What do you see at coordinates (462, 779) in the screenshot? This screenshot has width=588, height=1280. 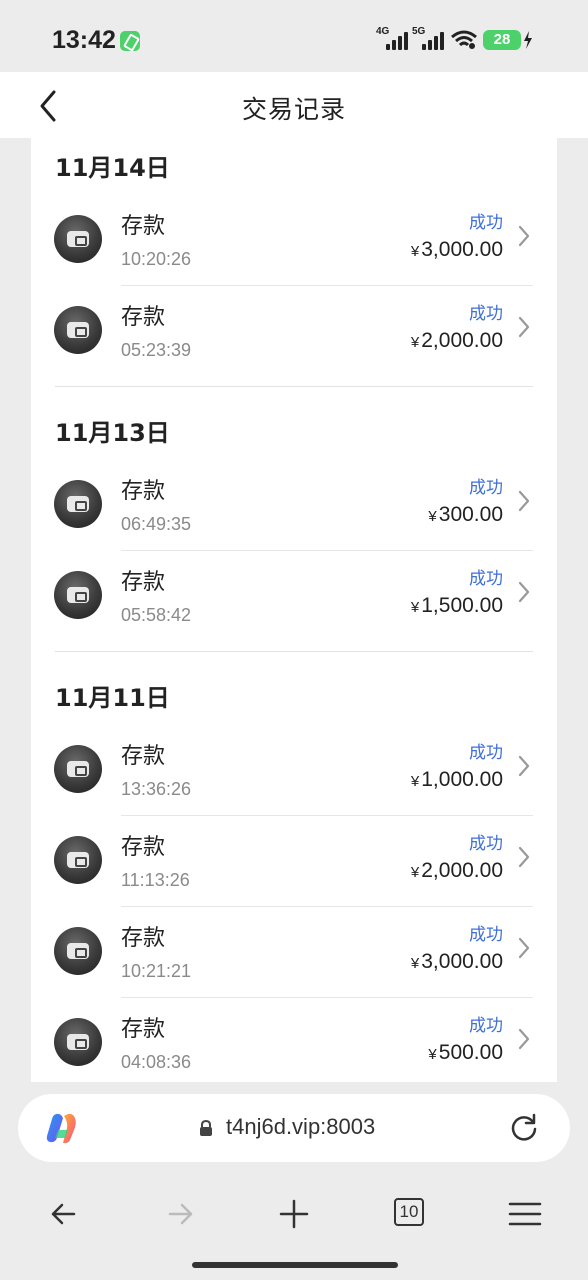 I see `amount-value: 1,000.00` at bounding box center [462, 779].